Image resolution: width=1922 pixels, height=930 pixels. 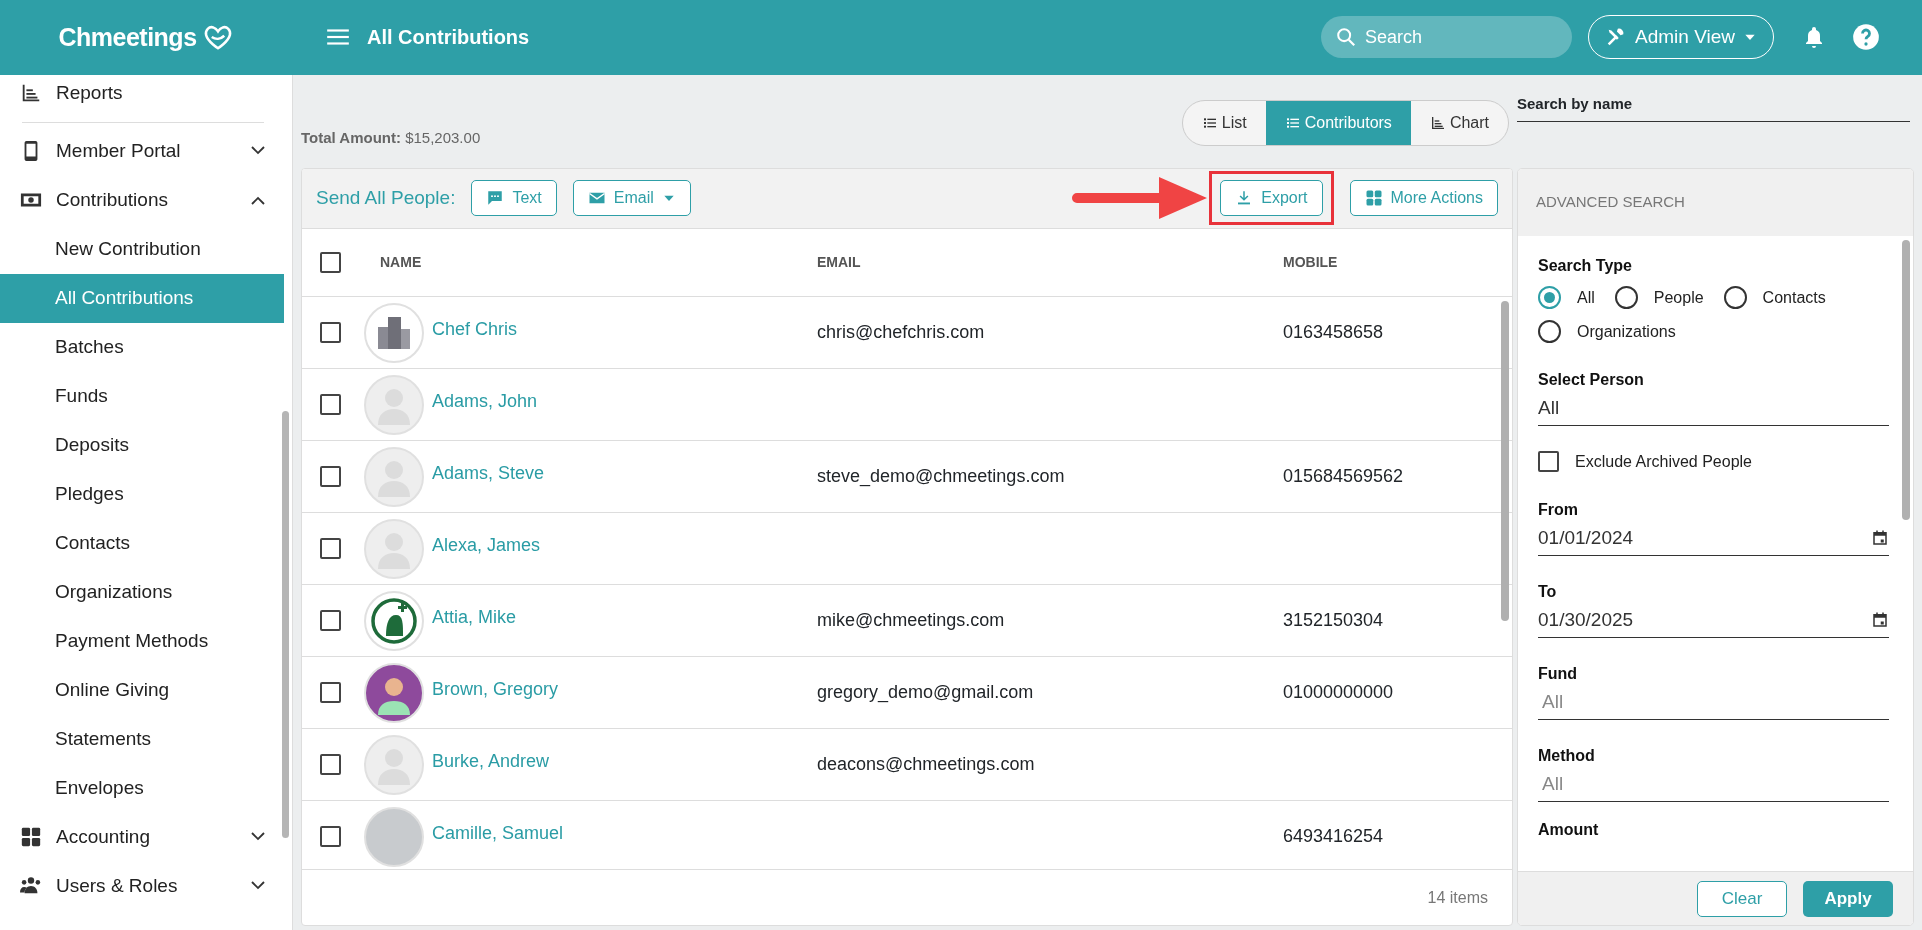 What do you see at coordinates (926, 764) in the screenshot?
I see `email-text: deacons@chmeetings.com` at bounding box center [926, 764].